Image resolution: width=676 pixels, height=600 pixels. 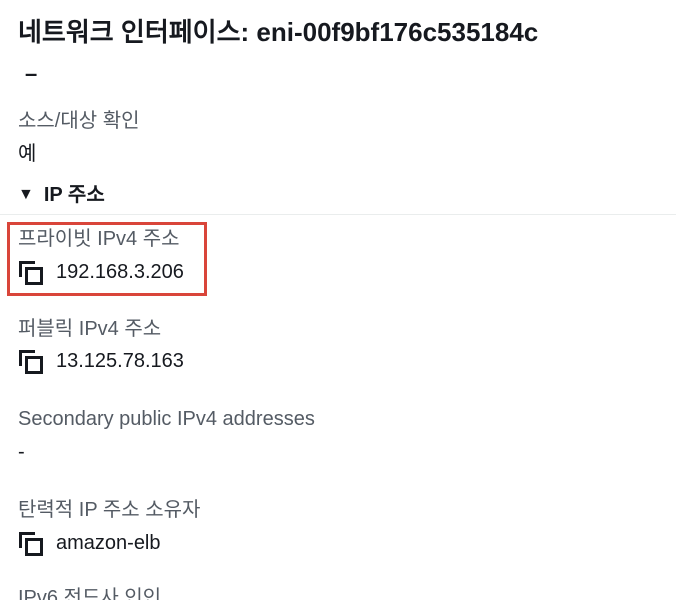 I want to click on section-divider, so click(x=338, y=214).